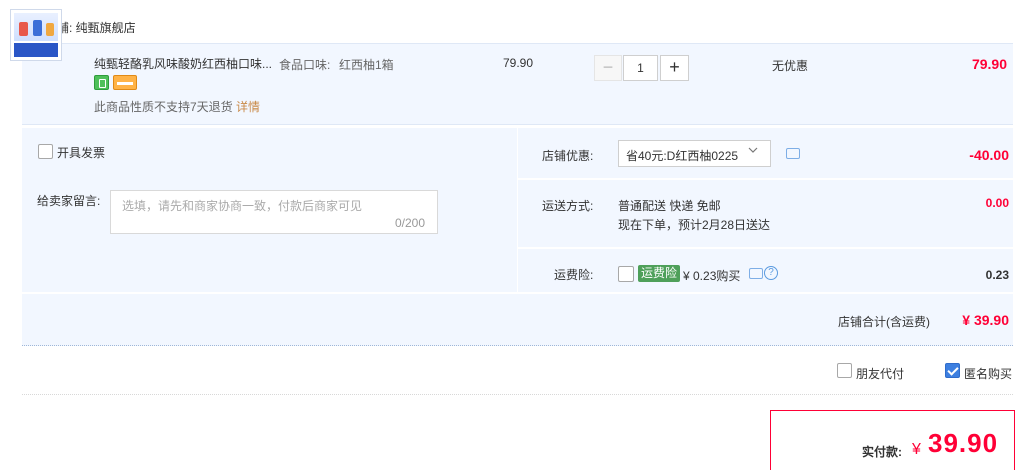  What do you see at coordinates (963, 443) in the screenshot?
I see `payment-amount: 39.90` at bounding box center [963, 443].